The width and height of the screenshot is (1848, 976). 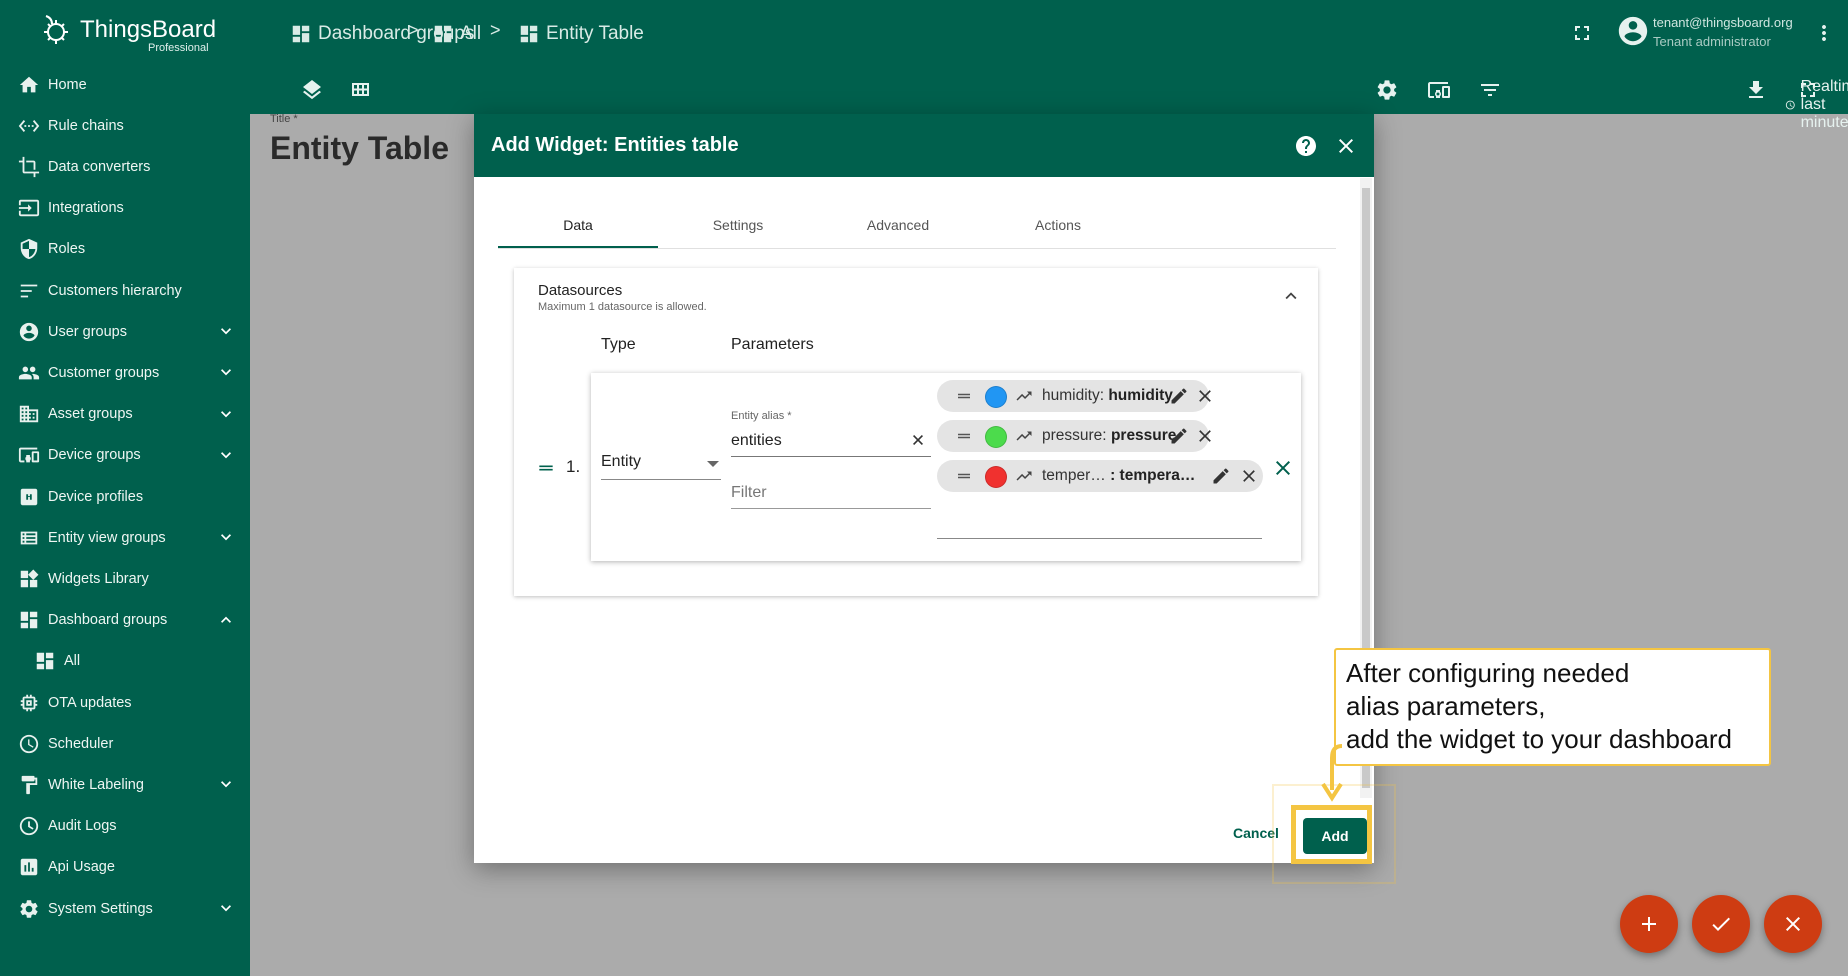 I want to click on dashboard-title: Entity Table, so click(x=359, y=148).